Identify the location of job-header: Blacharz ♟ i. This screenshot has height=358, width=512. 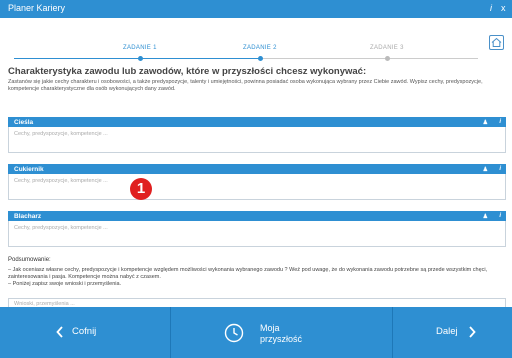
(257, 216).